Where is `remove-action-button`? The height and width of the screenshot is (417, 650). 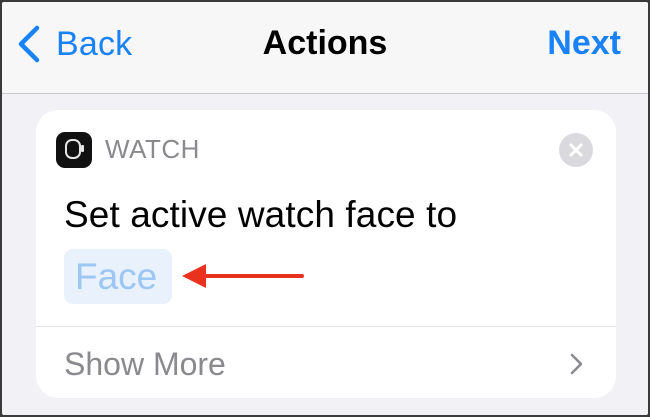 remove-action-button is located at coordinates (576, 150).